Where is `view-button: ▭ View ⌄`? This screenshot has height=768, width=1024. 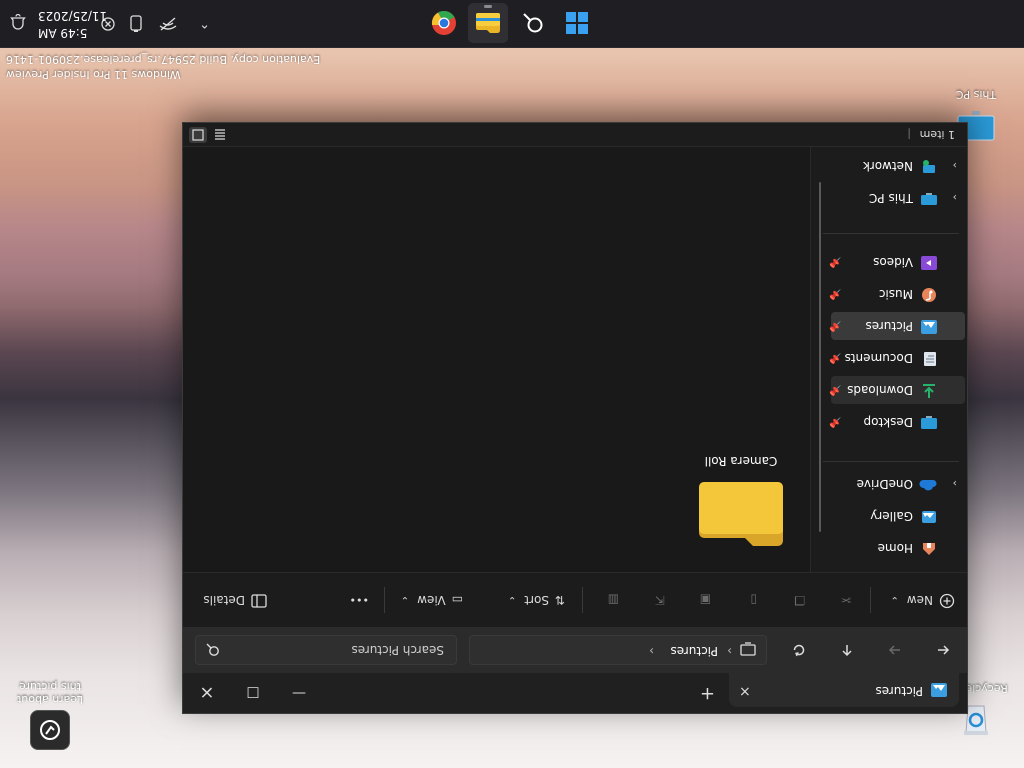
view-button: ▭ View ⌄ is located at coordinates (432, 600).